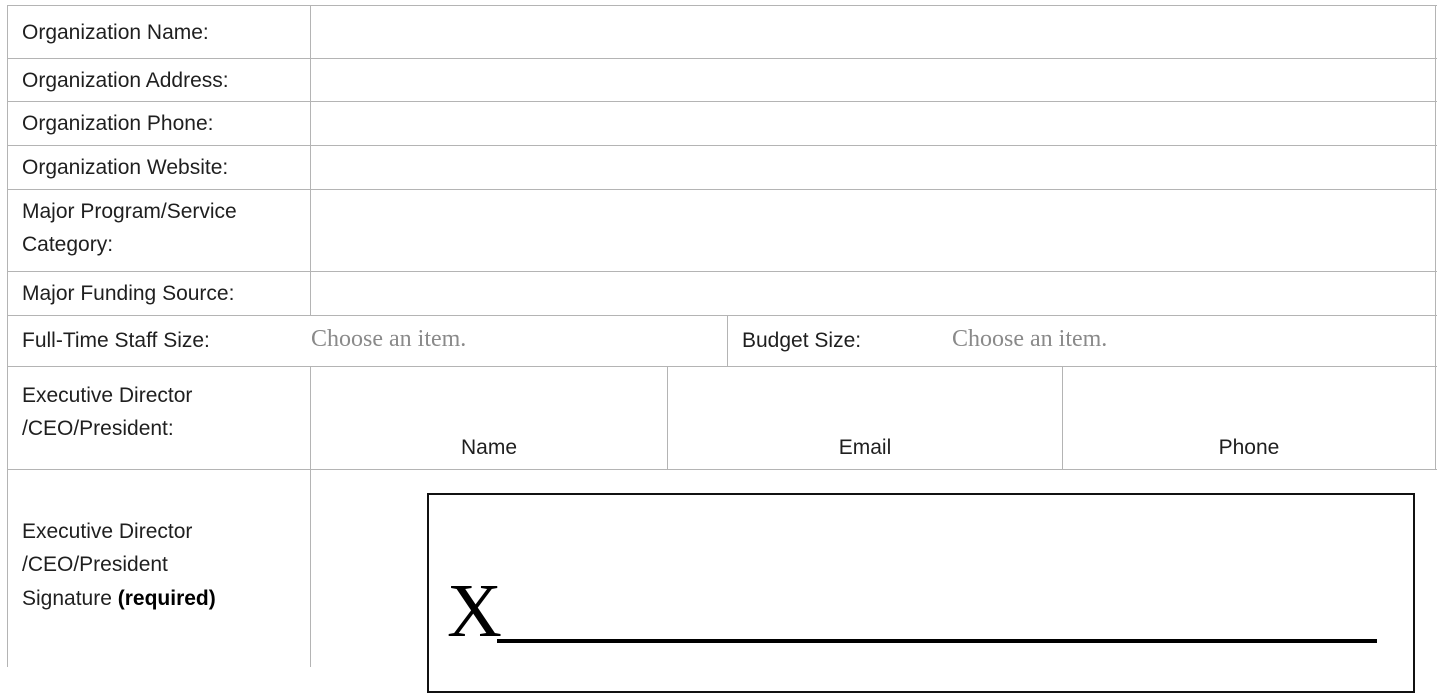 The image size is (1437, 693). What do you see at coordinates (802, 340) in the screenshot?
I see `budget-size-label: Budget Size:` at bounding box center [802, 340].